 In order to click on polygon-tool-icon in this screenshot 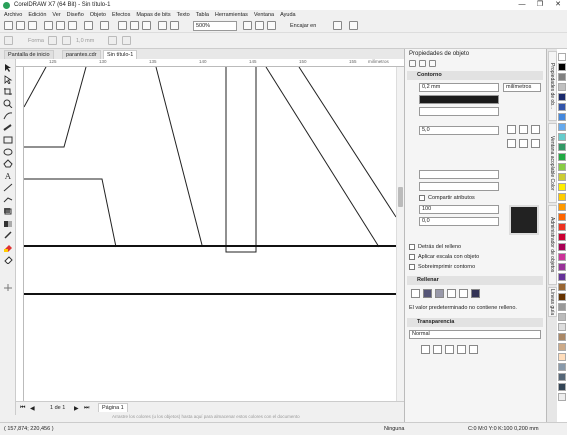, I will do `click(8, 163)`.